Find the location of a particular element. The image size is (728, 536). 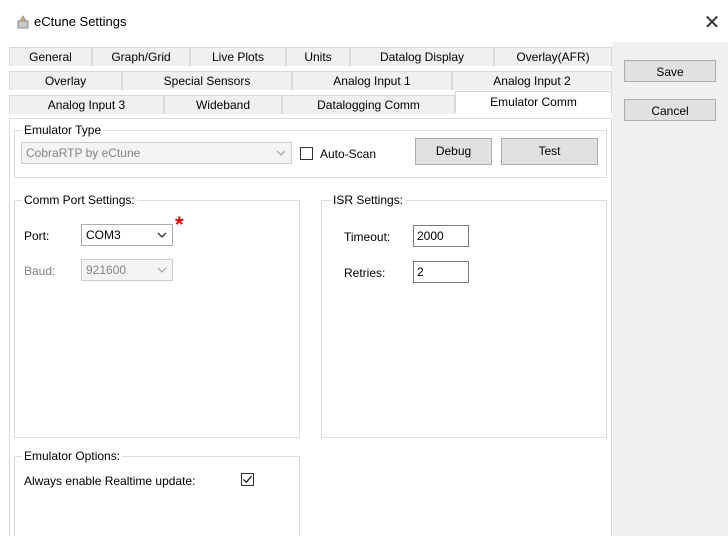

tab-analog-input-1: Analog Input 1 is located at coordinates (372, 80).